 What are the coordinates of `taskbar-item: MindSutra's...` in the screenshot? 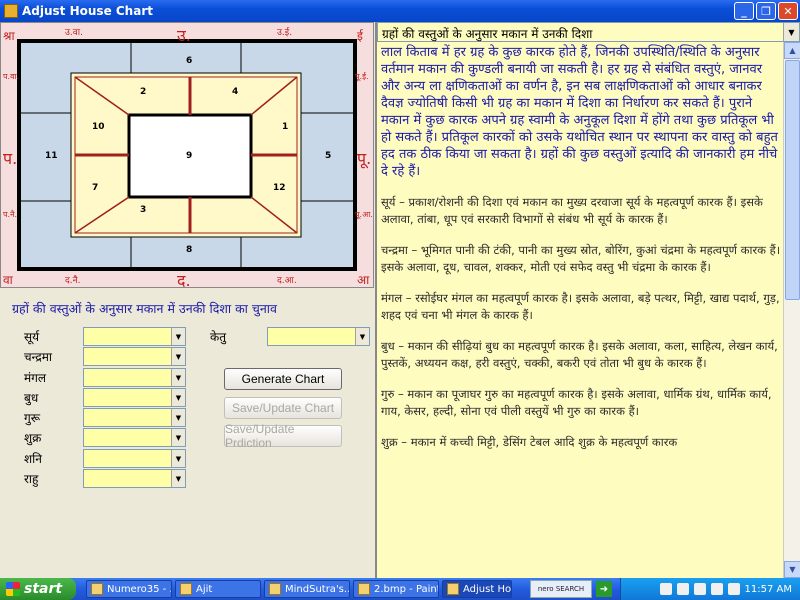 It's located at (307, 589).